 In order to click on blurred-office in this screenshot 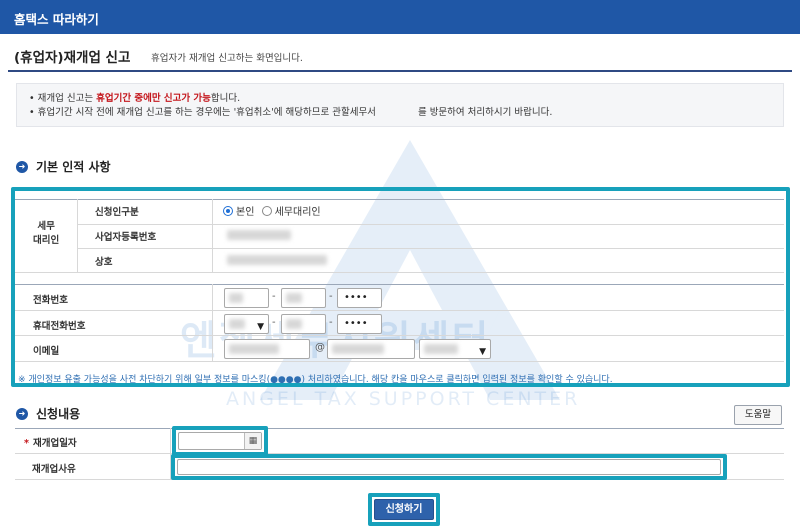, I will do `click(397, 110)`.